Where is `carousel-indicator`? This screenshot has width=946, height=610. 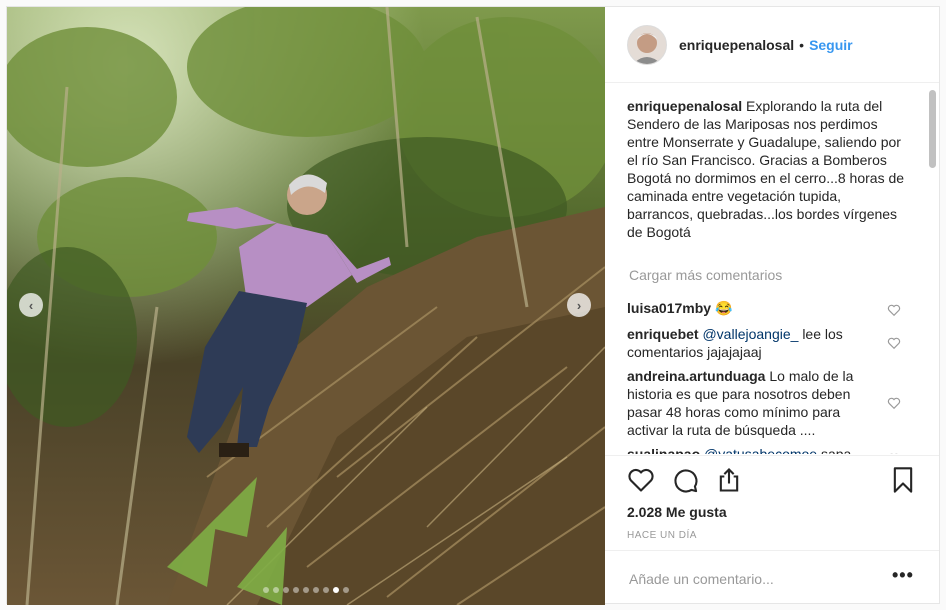
carousel-indicator is located at coordinates (306, 590).